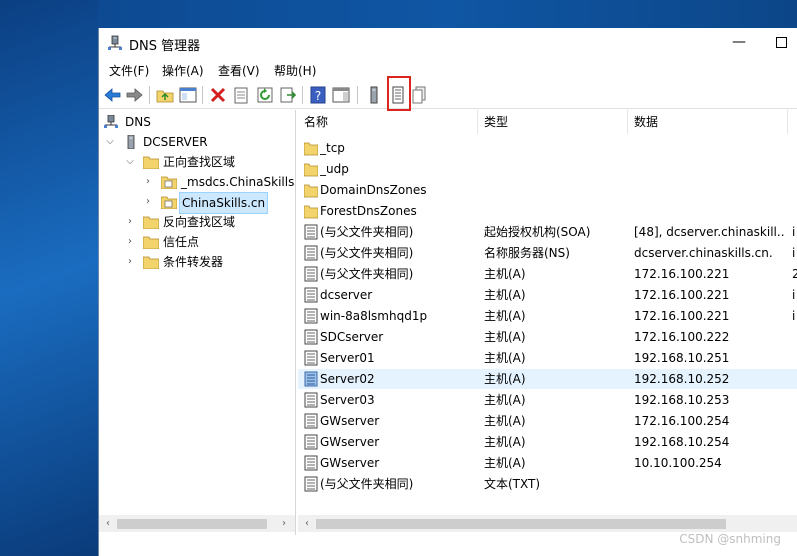  I want to click on record-data: dcserver.chinaskills.cn., so click(703, 253).